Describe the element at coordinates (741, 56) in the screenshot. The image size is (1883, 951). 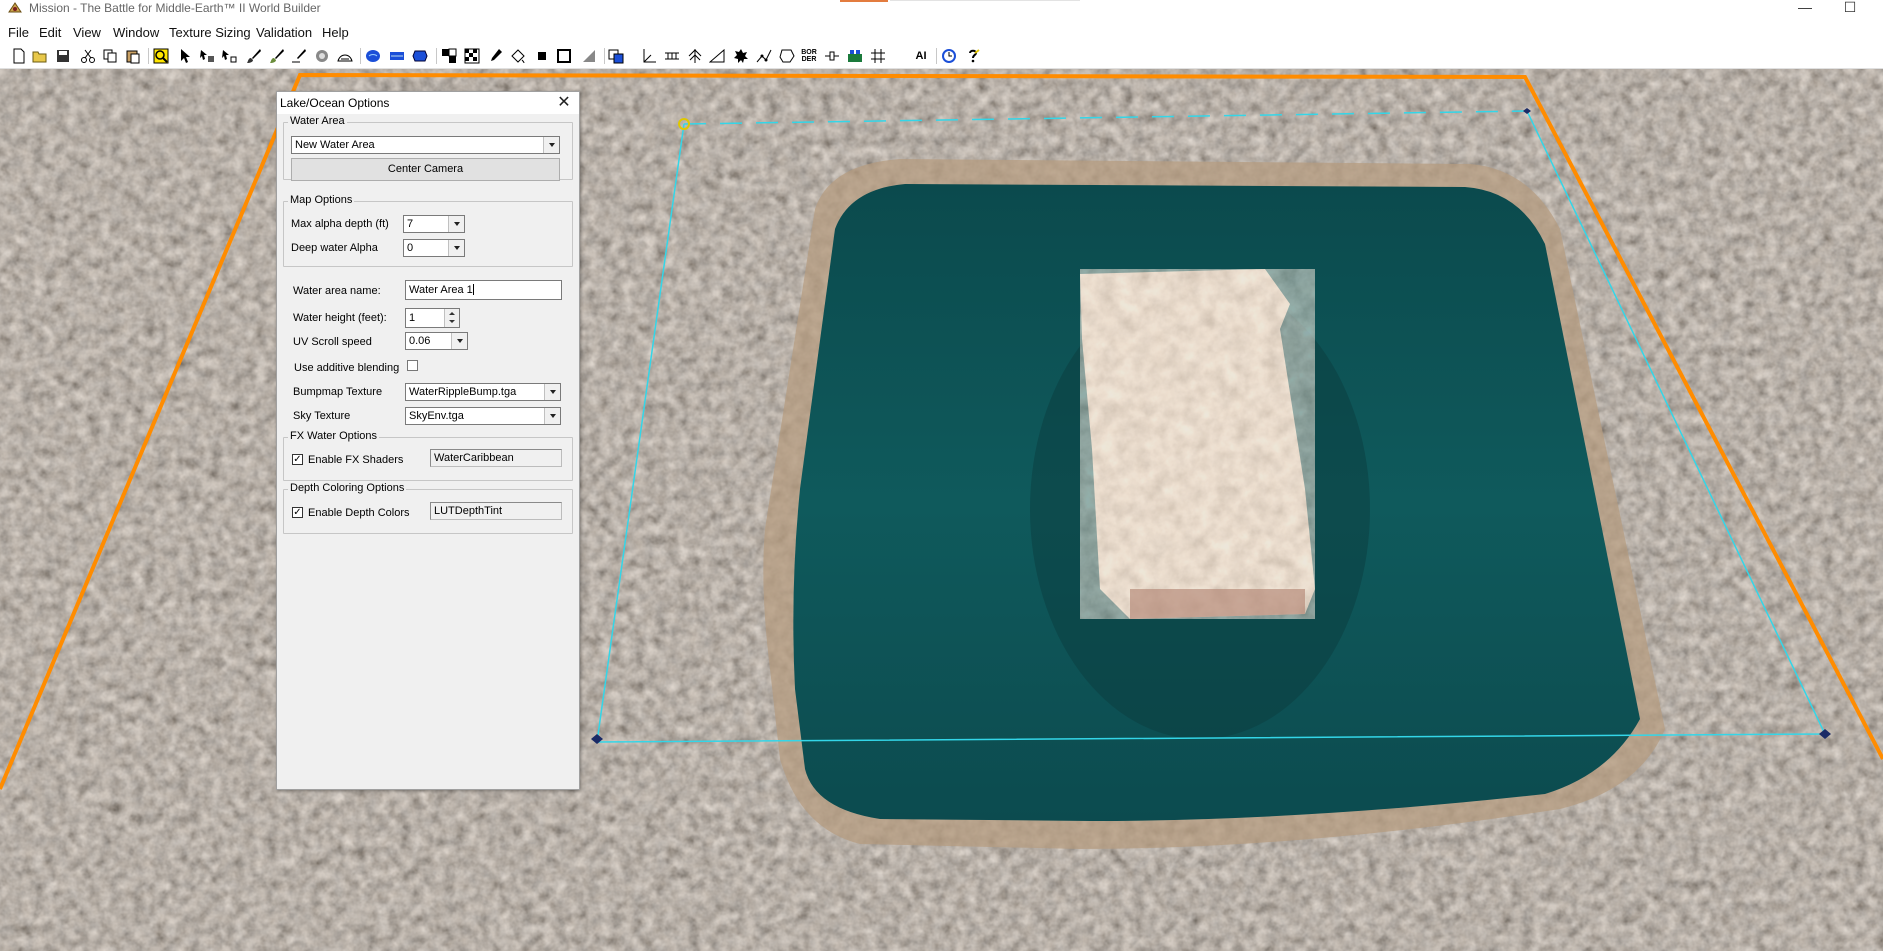
I see `scorch-button` at that location.